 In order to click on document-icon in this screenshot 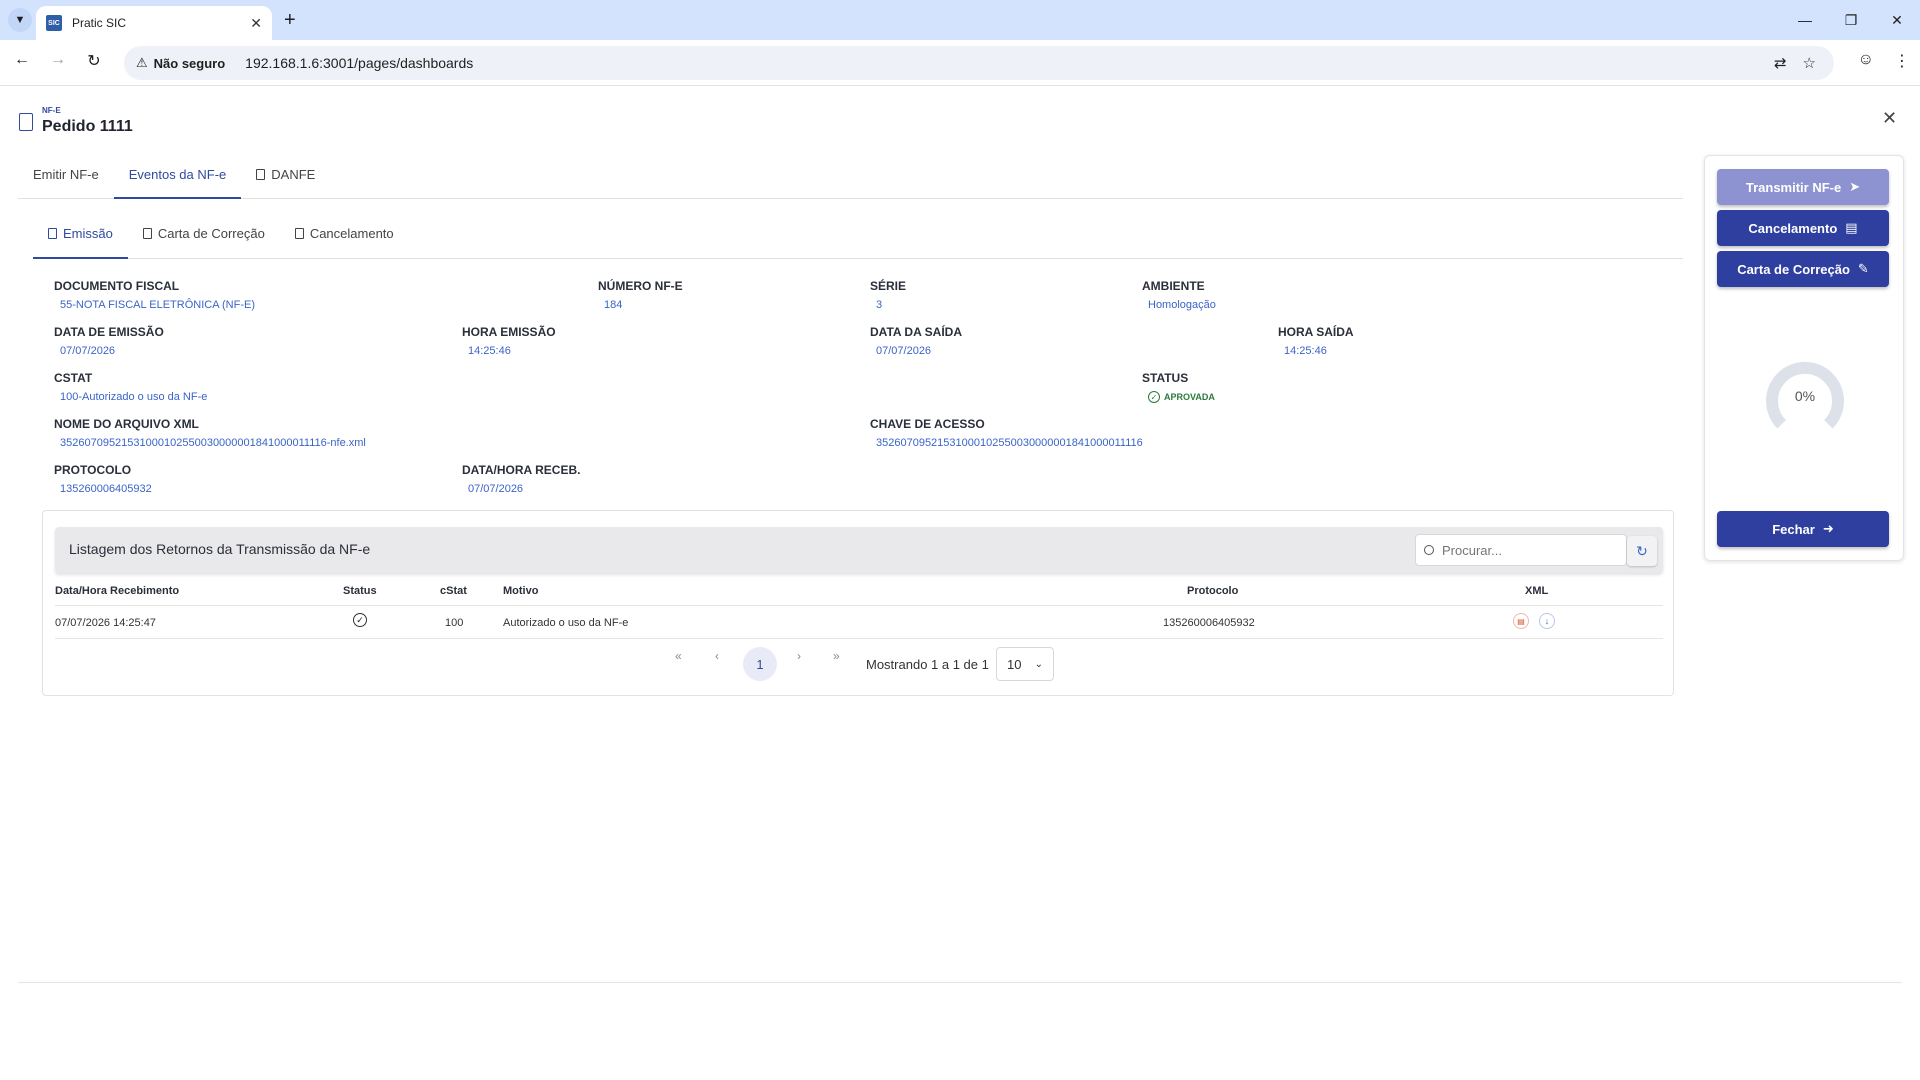, I will do `click(26, 122)`.